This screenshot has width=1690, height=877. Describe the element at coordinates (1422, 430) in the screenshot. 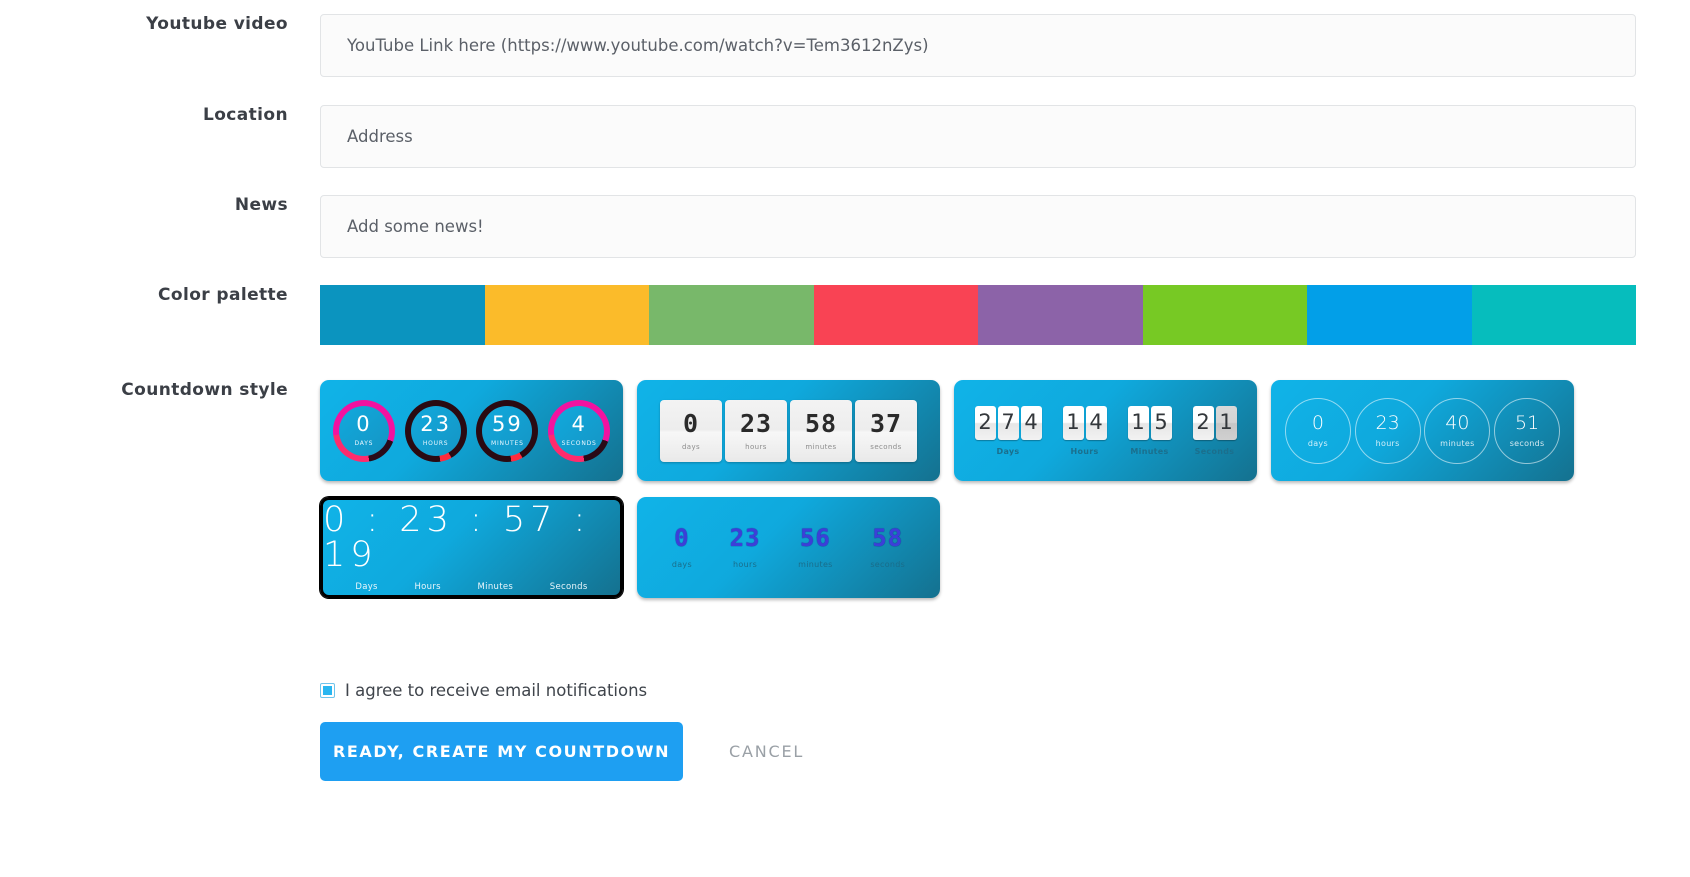

I see `countdown-style-option-thin-circles: 0 days 23 hours 40 minutes 51 seconds` at that location.